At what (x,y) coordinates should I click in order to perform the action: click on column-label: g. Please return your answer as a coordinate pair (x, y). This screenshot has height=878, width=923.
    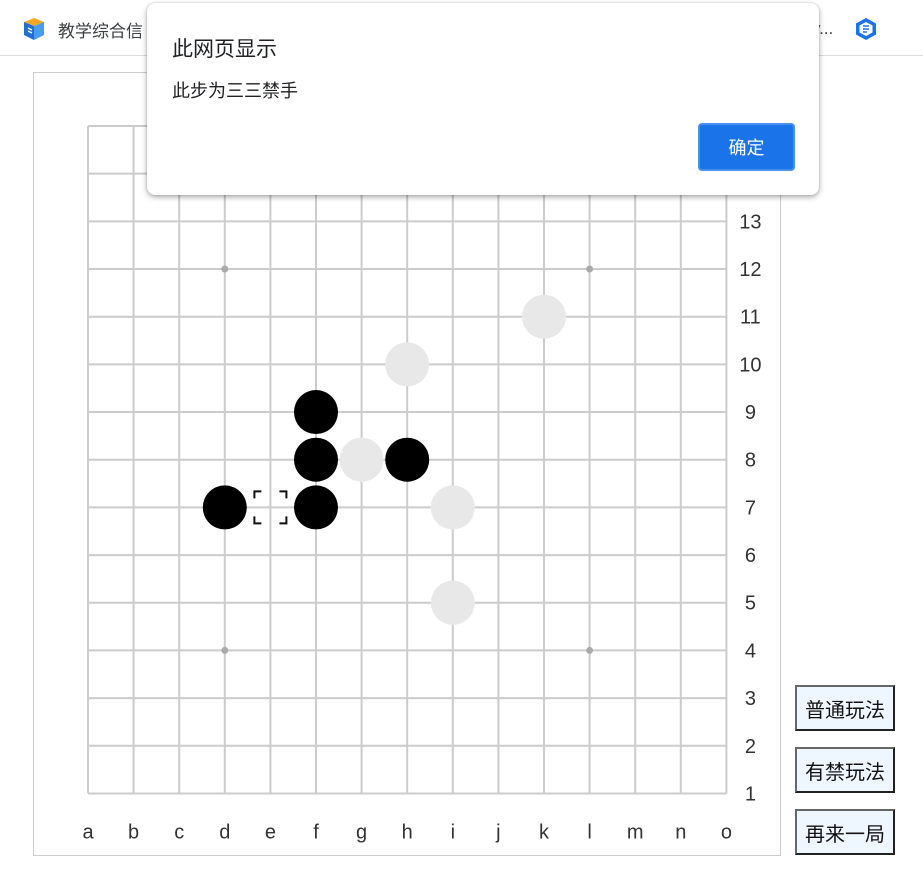
    Looking at the image, I should click on (361, 832).